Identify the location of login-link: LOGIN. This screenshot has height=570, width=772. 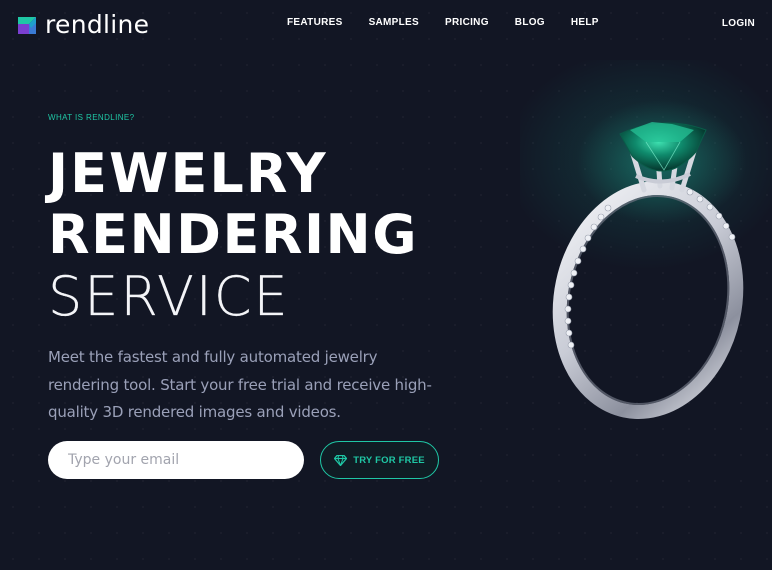
(738, 23).